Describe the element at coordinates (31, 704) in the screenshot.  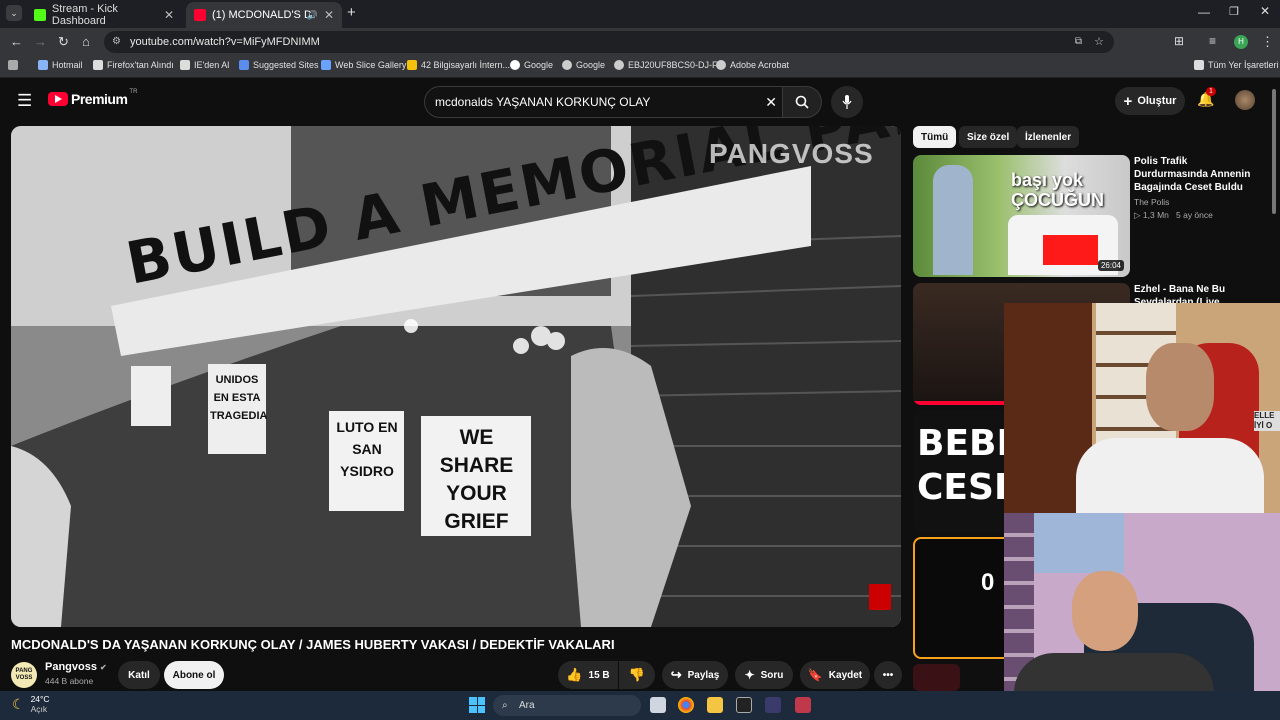
I see `weather-widget: ☾ 24°C Açık` at that location.